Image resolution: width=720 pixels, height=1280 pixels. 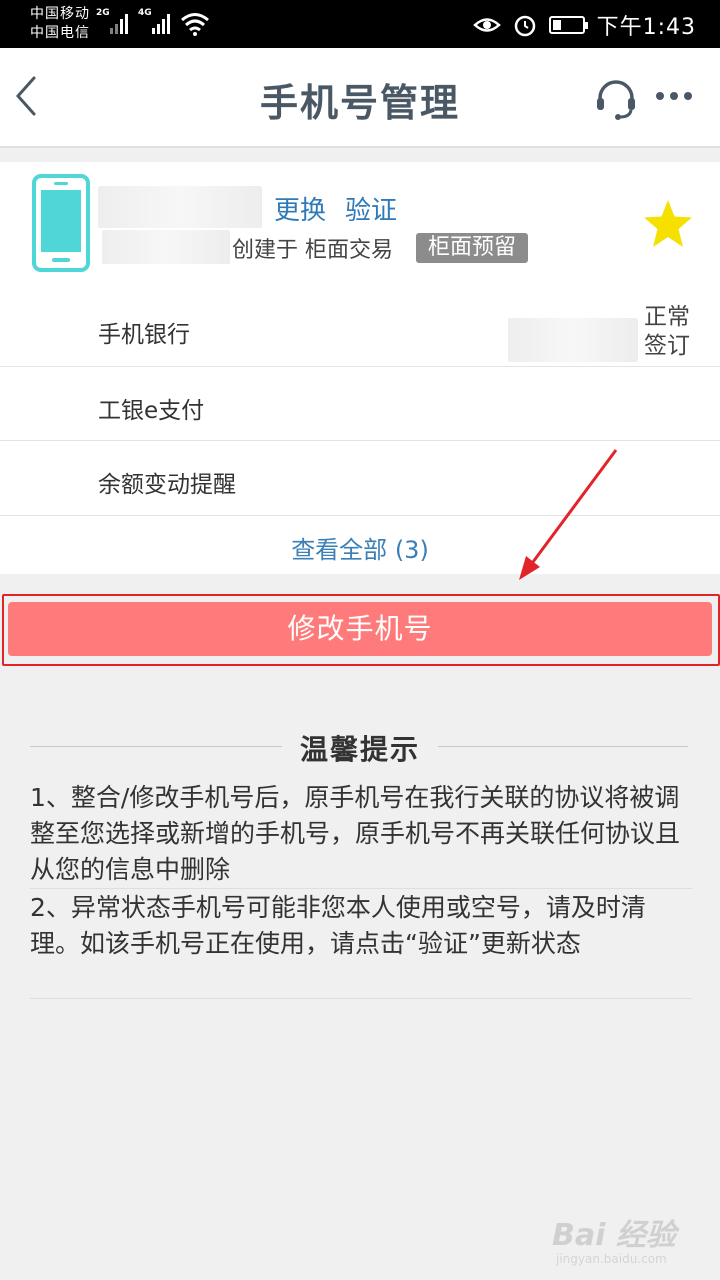 What do you see at coordinates (180, 207) in the screenshot?
I see `masked-phone-number` at bounding box center [180, 207].